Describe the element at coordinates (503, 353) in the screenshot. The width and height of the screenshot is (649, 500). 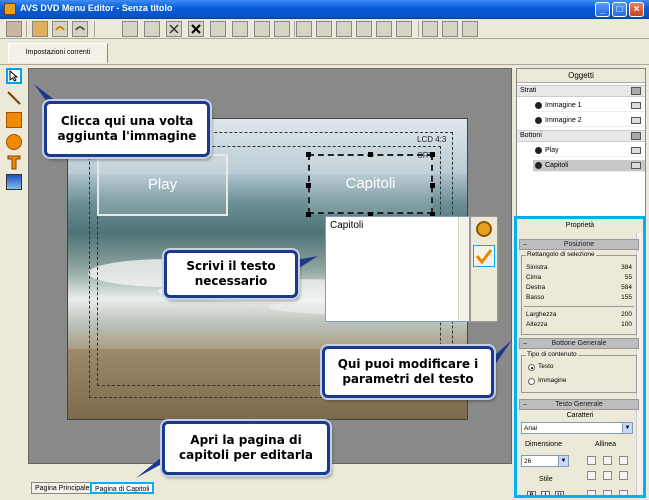
I see `arrow-to-properties` at that location.